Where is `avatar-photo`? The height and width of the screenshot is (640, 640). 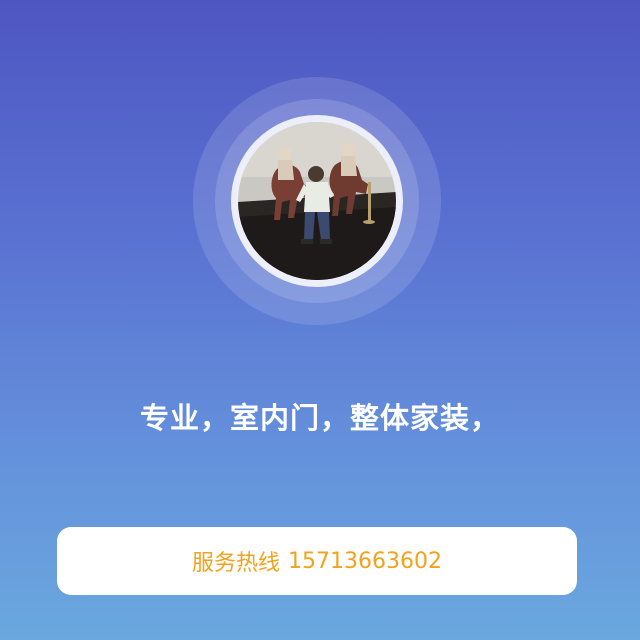 avatar-photo is located at coordinates (317, 201).